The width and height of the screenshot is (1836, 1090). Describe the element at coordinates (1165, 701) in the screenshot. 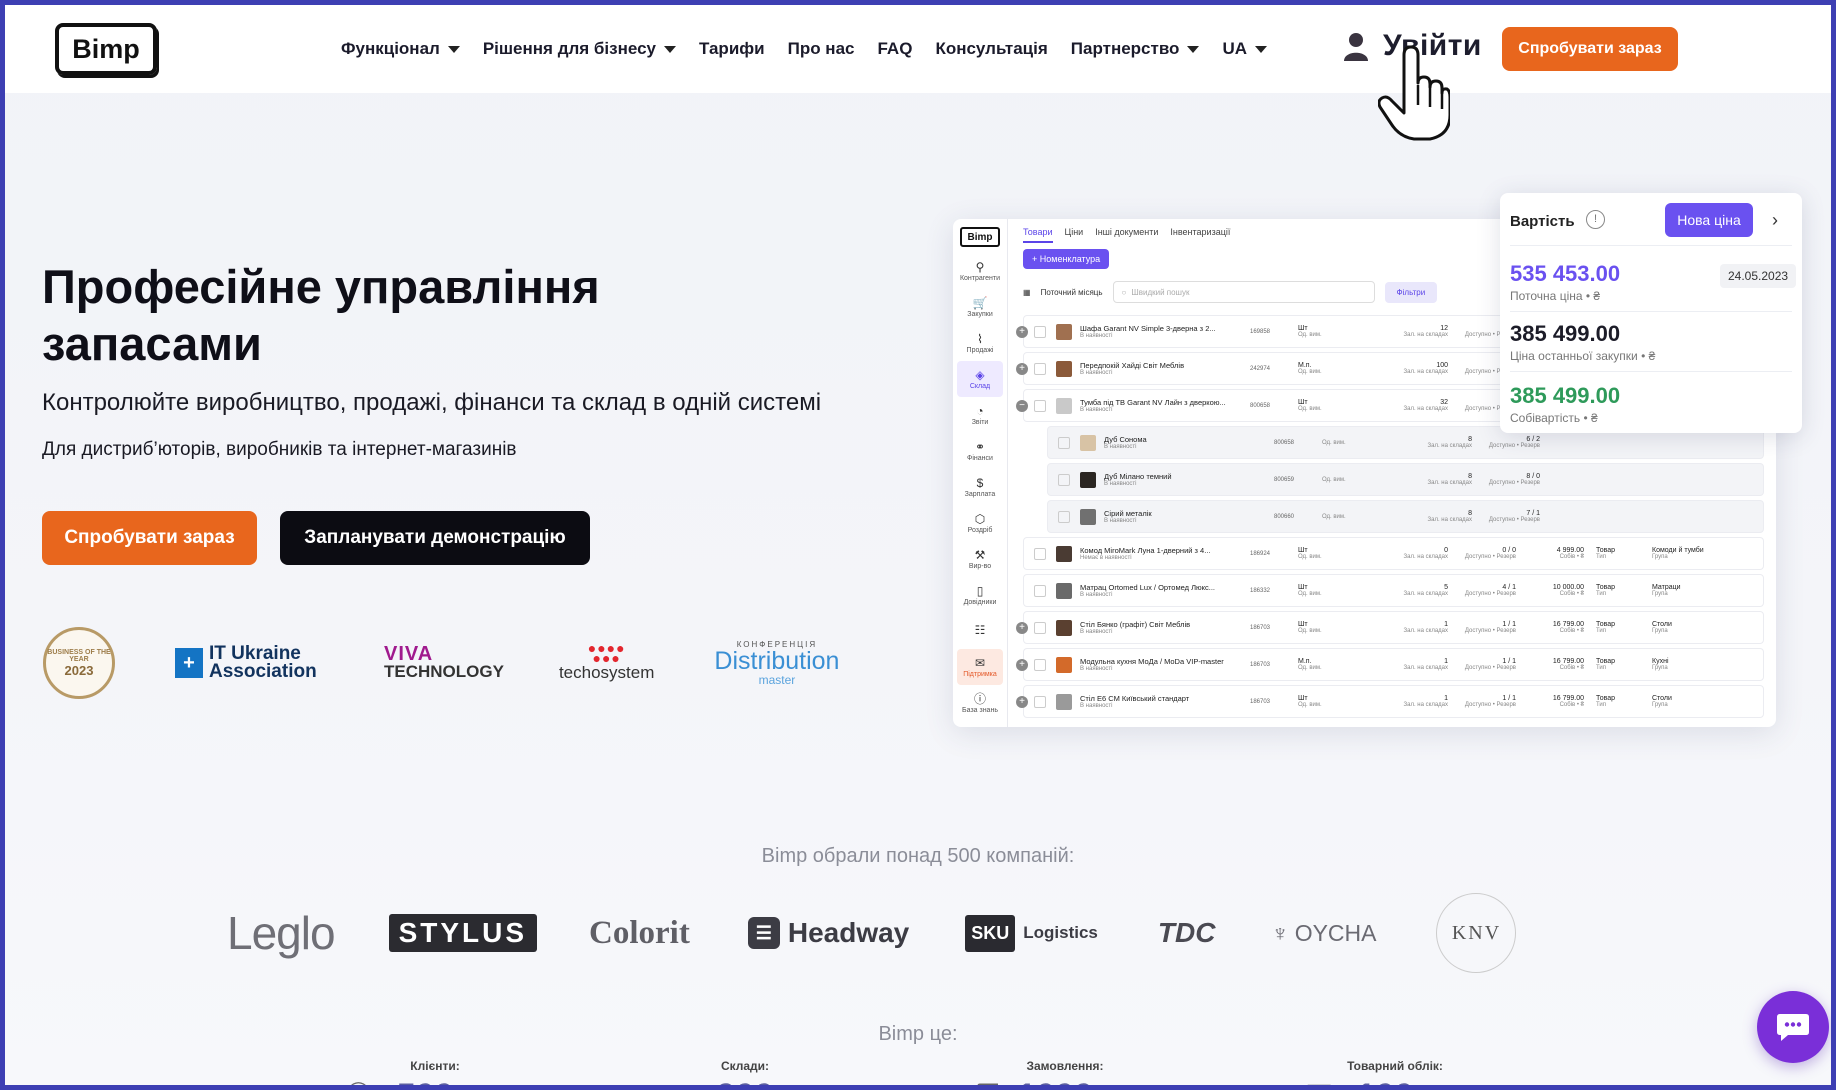

I see `product-name: Стіл Е6 СМ Київський стандарт В наявності` at that location.